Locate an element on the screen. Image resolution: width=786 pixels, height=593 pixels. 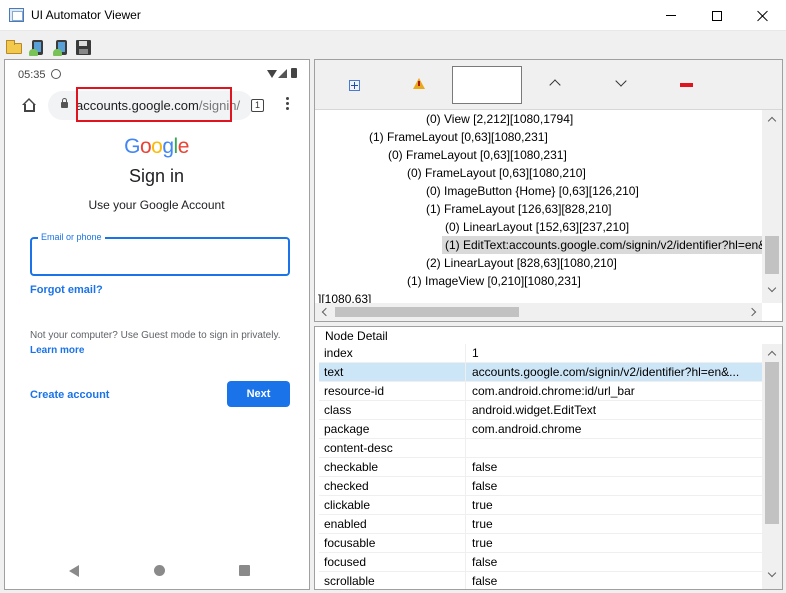
tree-node: (1) FrameLayout [0,63][1080,231] is located at coordinates (457, 137).